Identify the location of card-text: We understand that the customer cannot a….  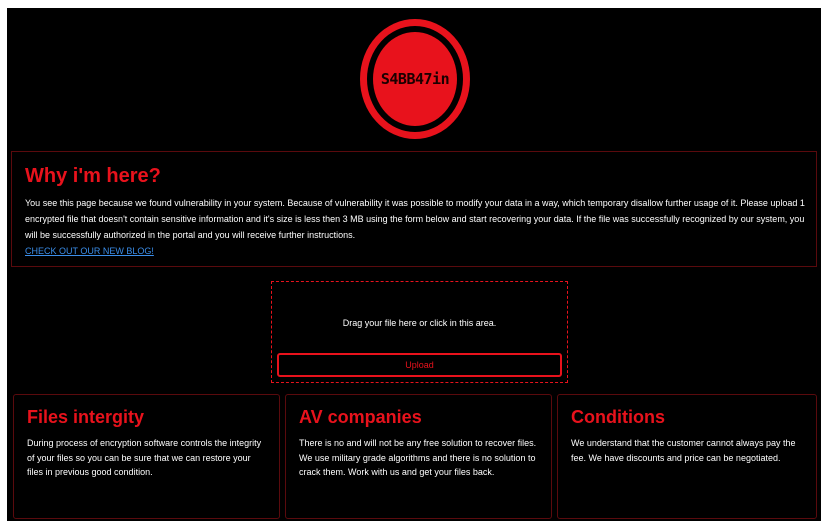
(683, 450).